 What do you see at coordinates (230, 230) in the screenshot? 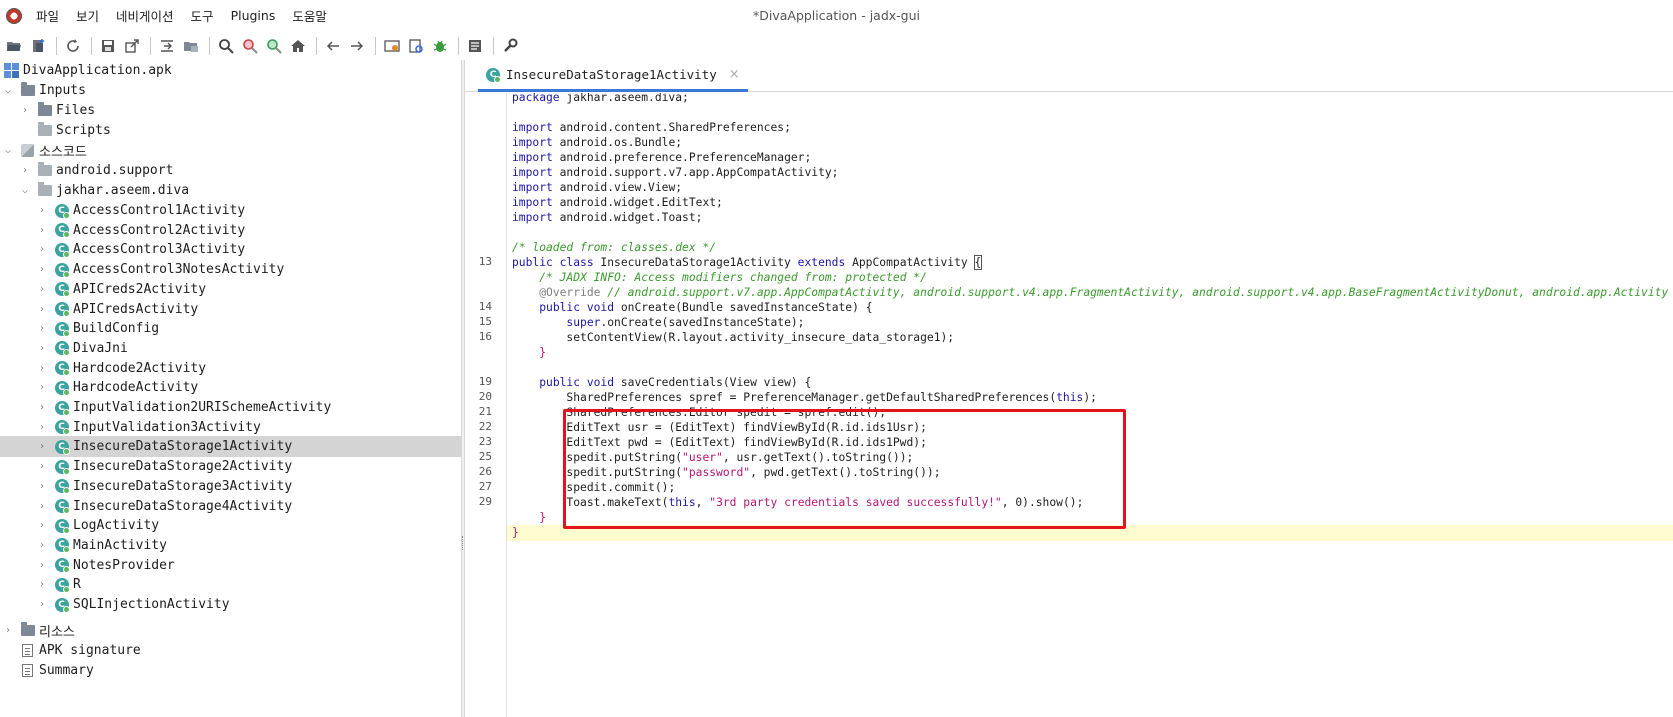
I see `tree-item-class: › C AccessControl2Activity` at bounding box center [230, 230].